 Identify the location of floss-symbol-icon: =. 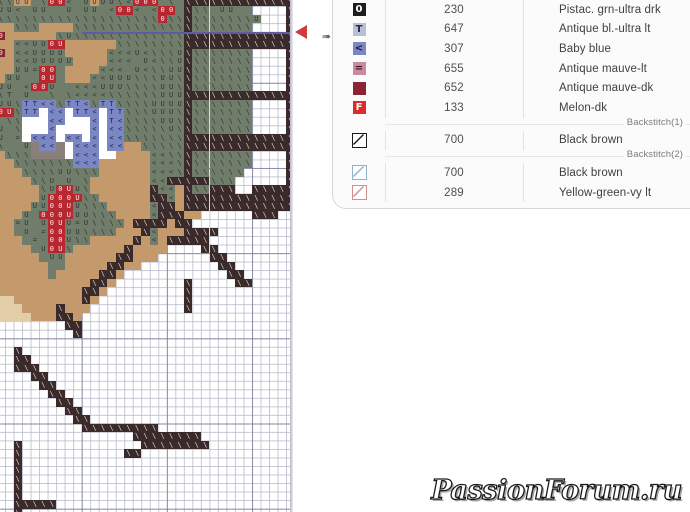
(359, 69).